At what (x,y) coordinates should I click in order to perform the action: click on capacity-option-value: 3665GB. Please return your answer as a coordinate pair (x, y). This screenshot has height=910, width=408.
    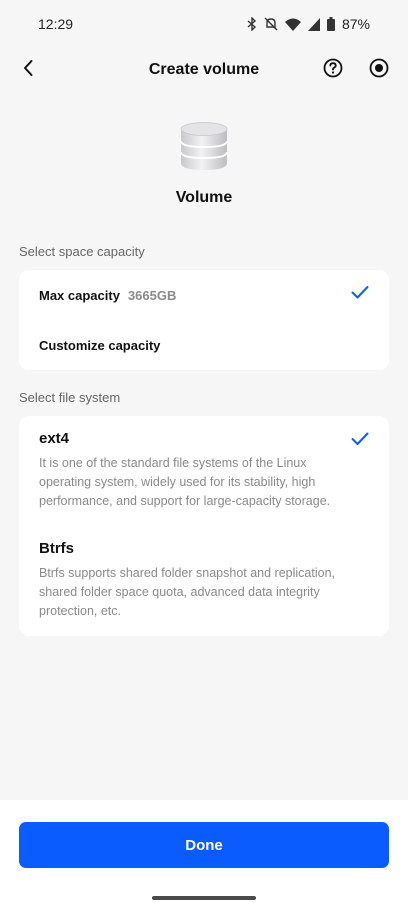
    Looking at the image, I should click on (152, 295).